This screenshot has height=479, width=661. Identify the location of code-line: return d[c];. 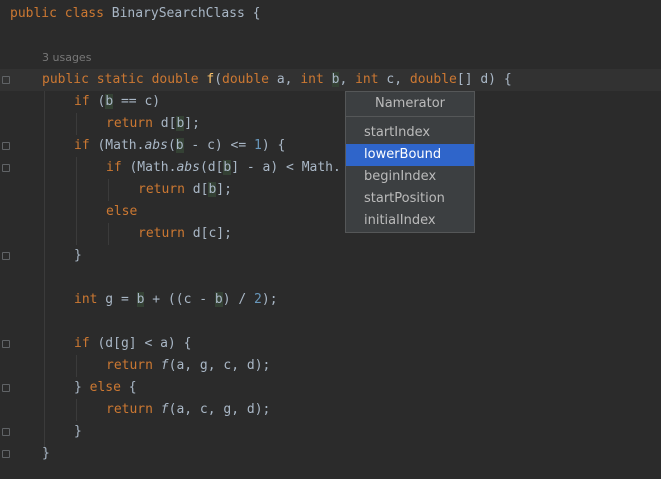
(185, 234).